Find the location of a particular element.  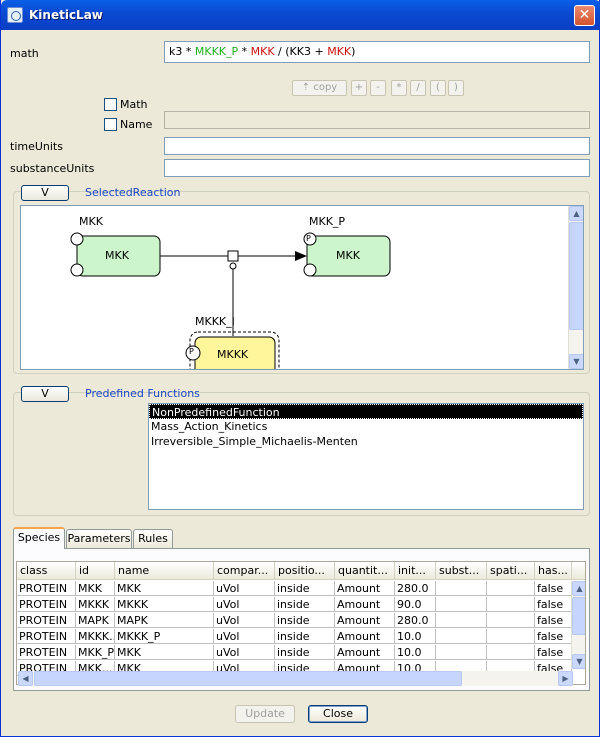

tab-rules: Rules is located at coordinates (153, 538).